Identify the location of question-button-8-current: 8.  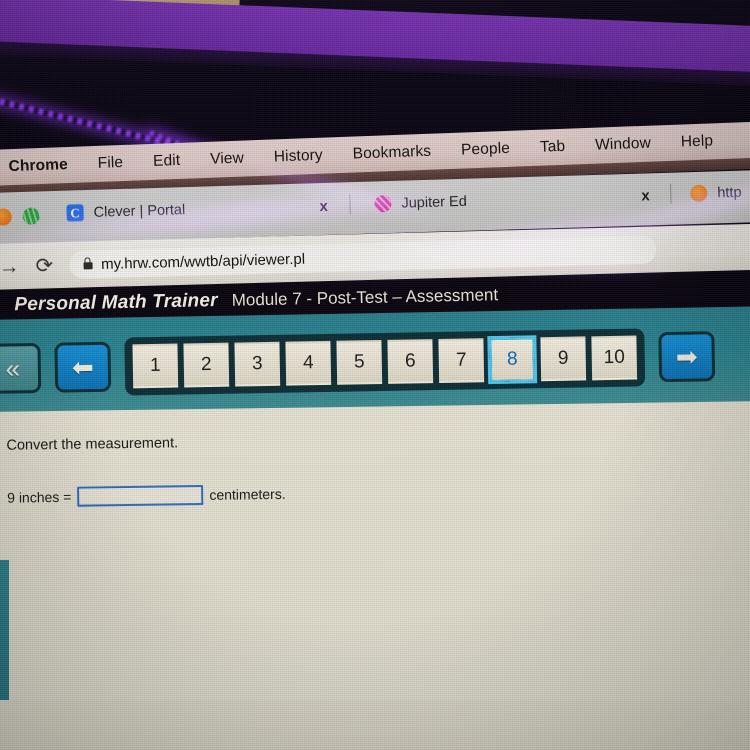
(512, 360).